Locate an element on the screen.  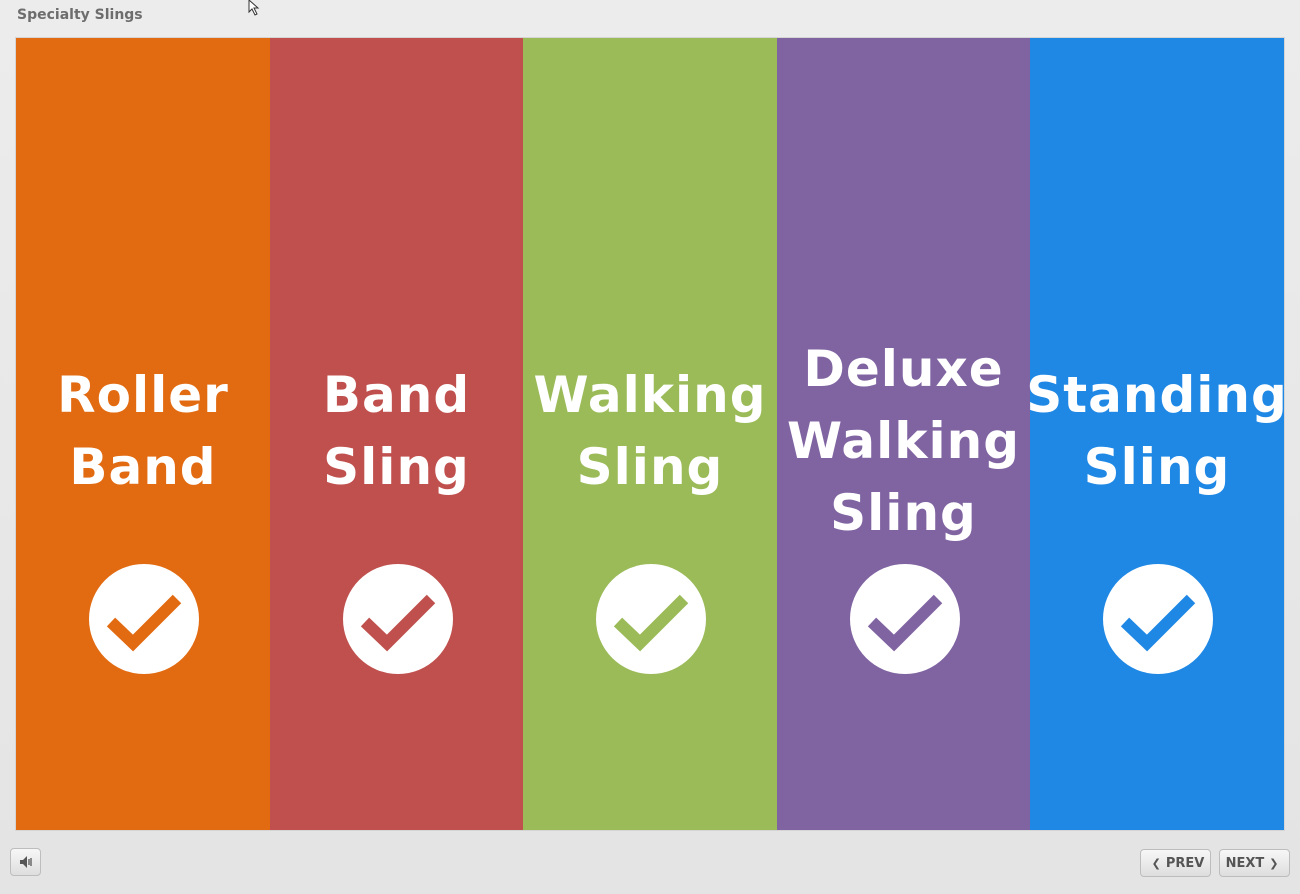
panel-label: Deluxe Walking Sling is located at coordinates (903, 441).